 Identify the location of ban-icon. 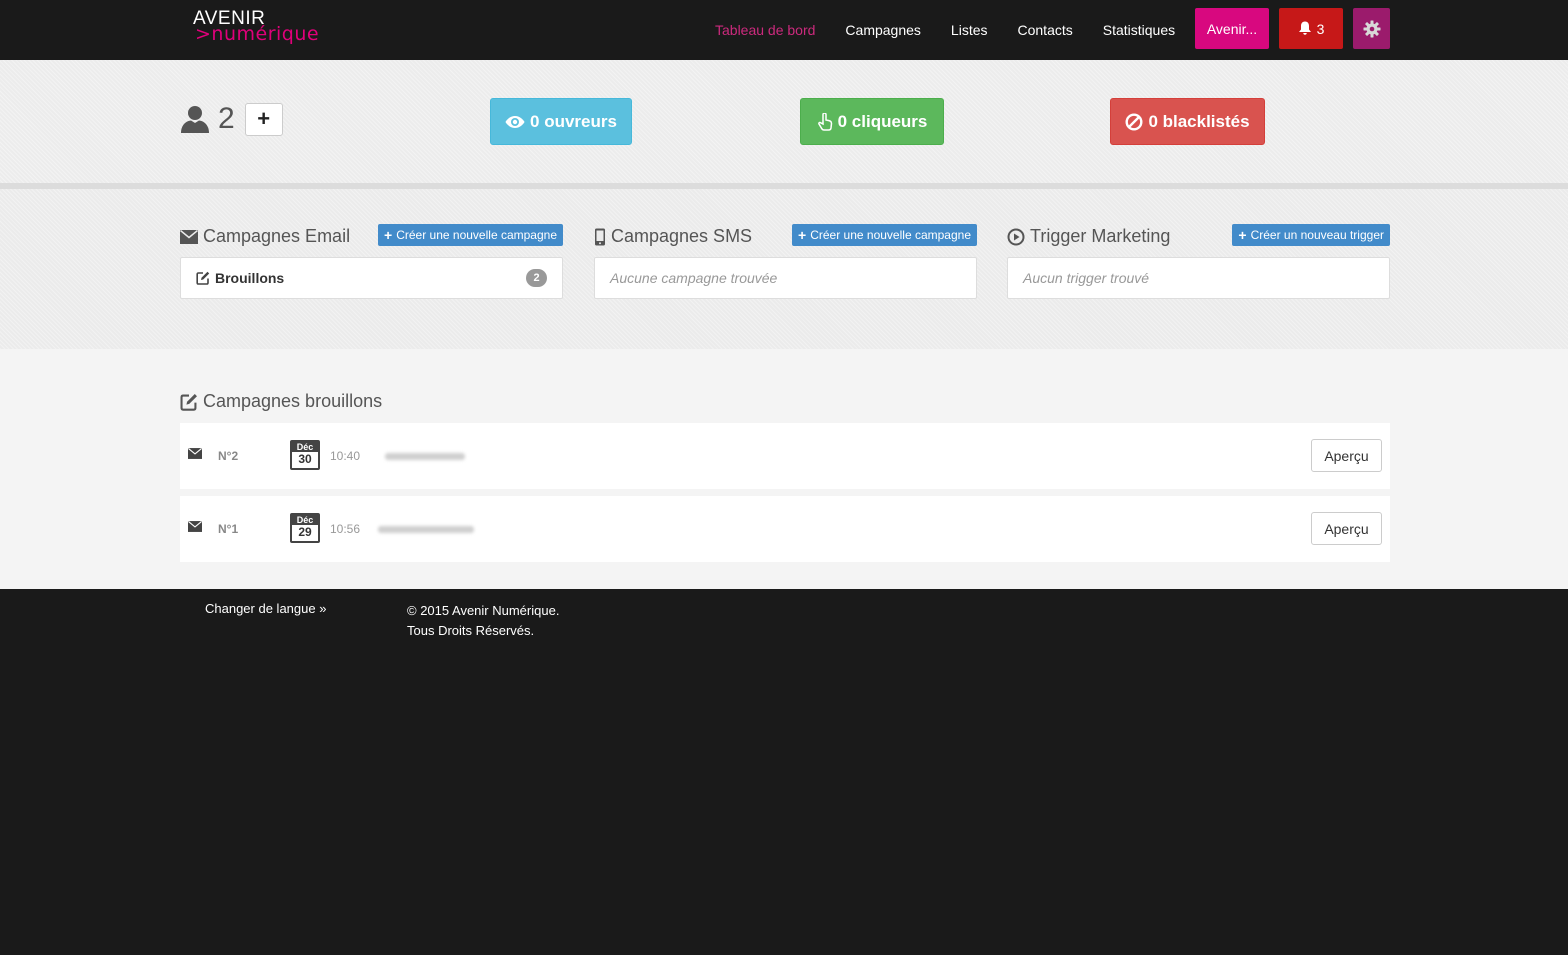
(1134, 121).